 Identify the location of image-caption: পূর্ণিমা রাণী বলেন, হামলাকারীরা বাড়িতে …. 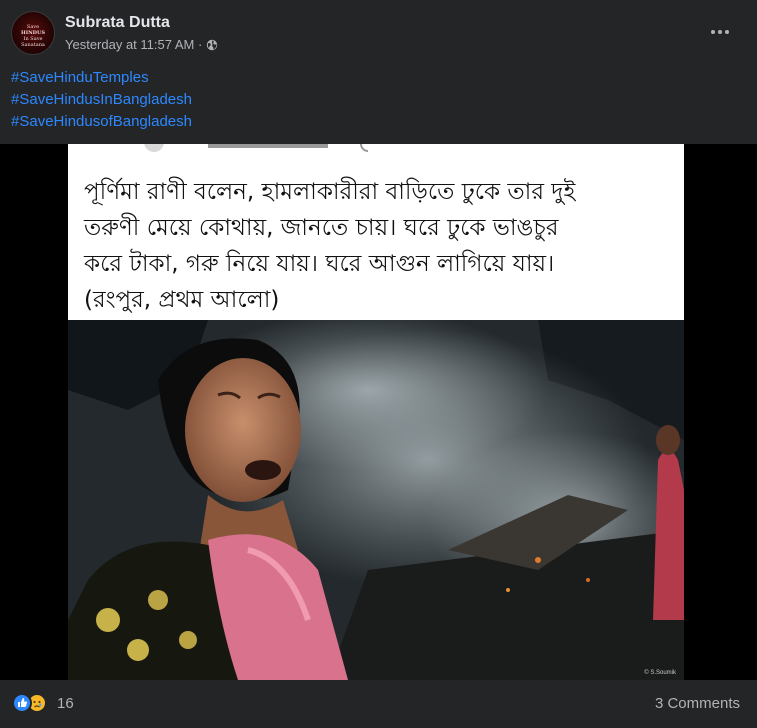
(330, 246).